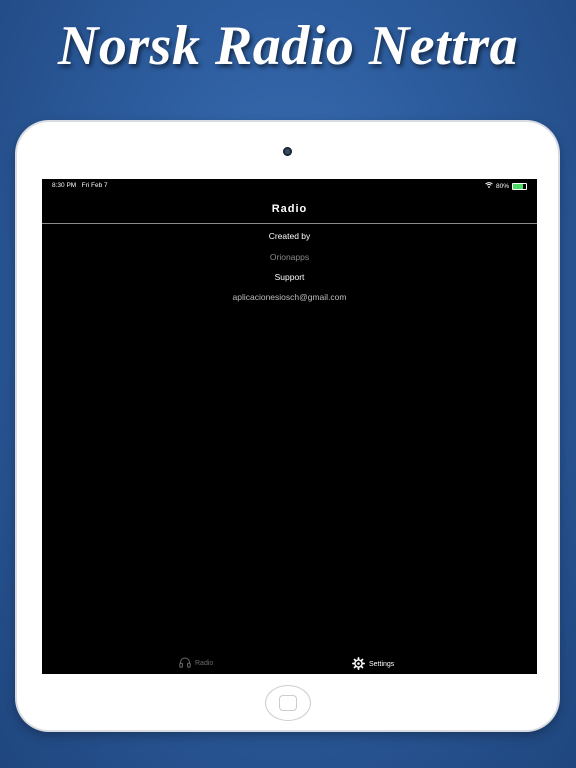 The width and height of the screenshot is (576, 768). What do you see at coordinates (289, 297) in the screenshot?
I see `support-email-link: aplicacionesiosch@gmail.com` at bounding box center [289, 297].